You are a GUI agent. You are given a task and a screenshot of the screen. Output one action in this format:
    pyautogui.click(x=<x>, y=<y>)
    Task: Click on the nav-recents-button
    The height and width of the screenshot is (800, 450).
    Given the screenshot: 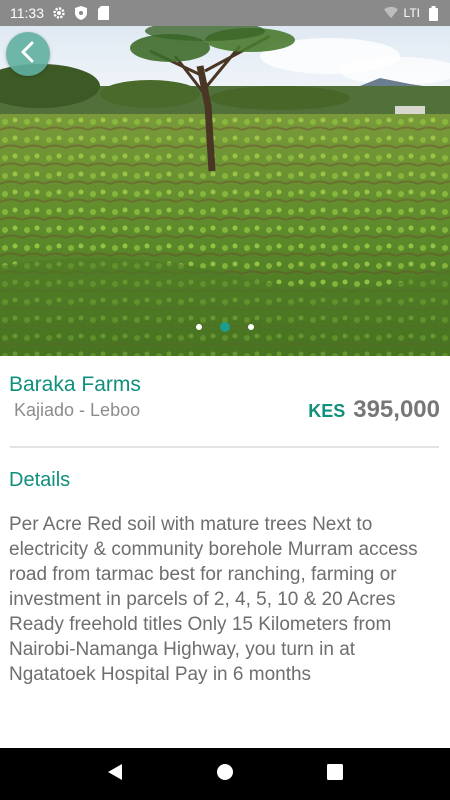 What is the action you would take?
    pyautogui.click(x=335, y=774)
    